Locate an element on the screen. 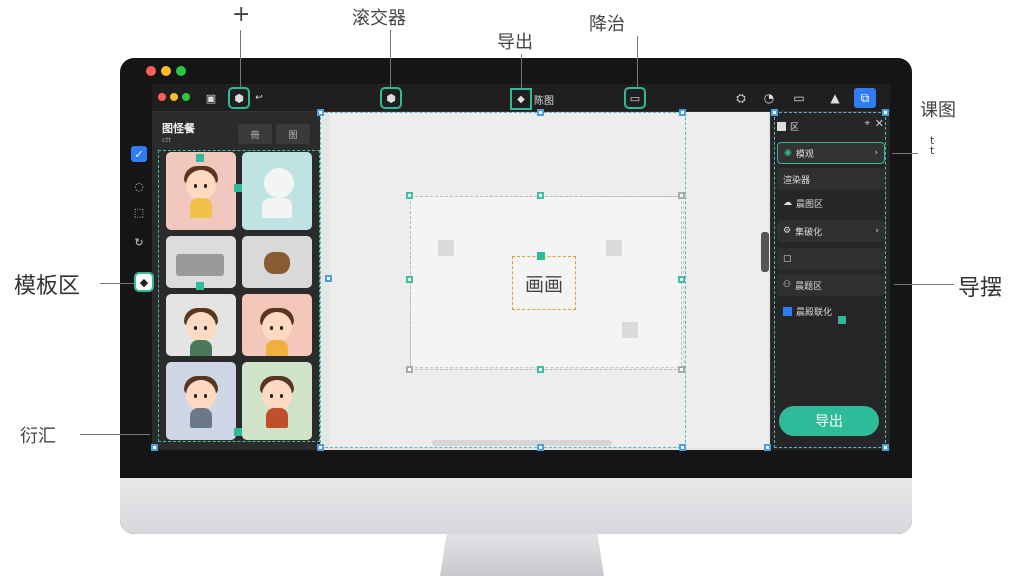 The width and height of the screenshot is (1024, 576). template-panel-title: 图怪餐 is located at coordinates (178, 128).